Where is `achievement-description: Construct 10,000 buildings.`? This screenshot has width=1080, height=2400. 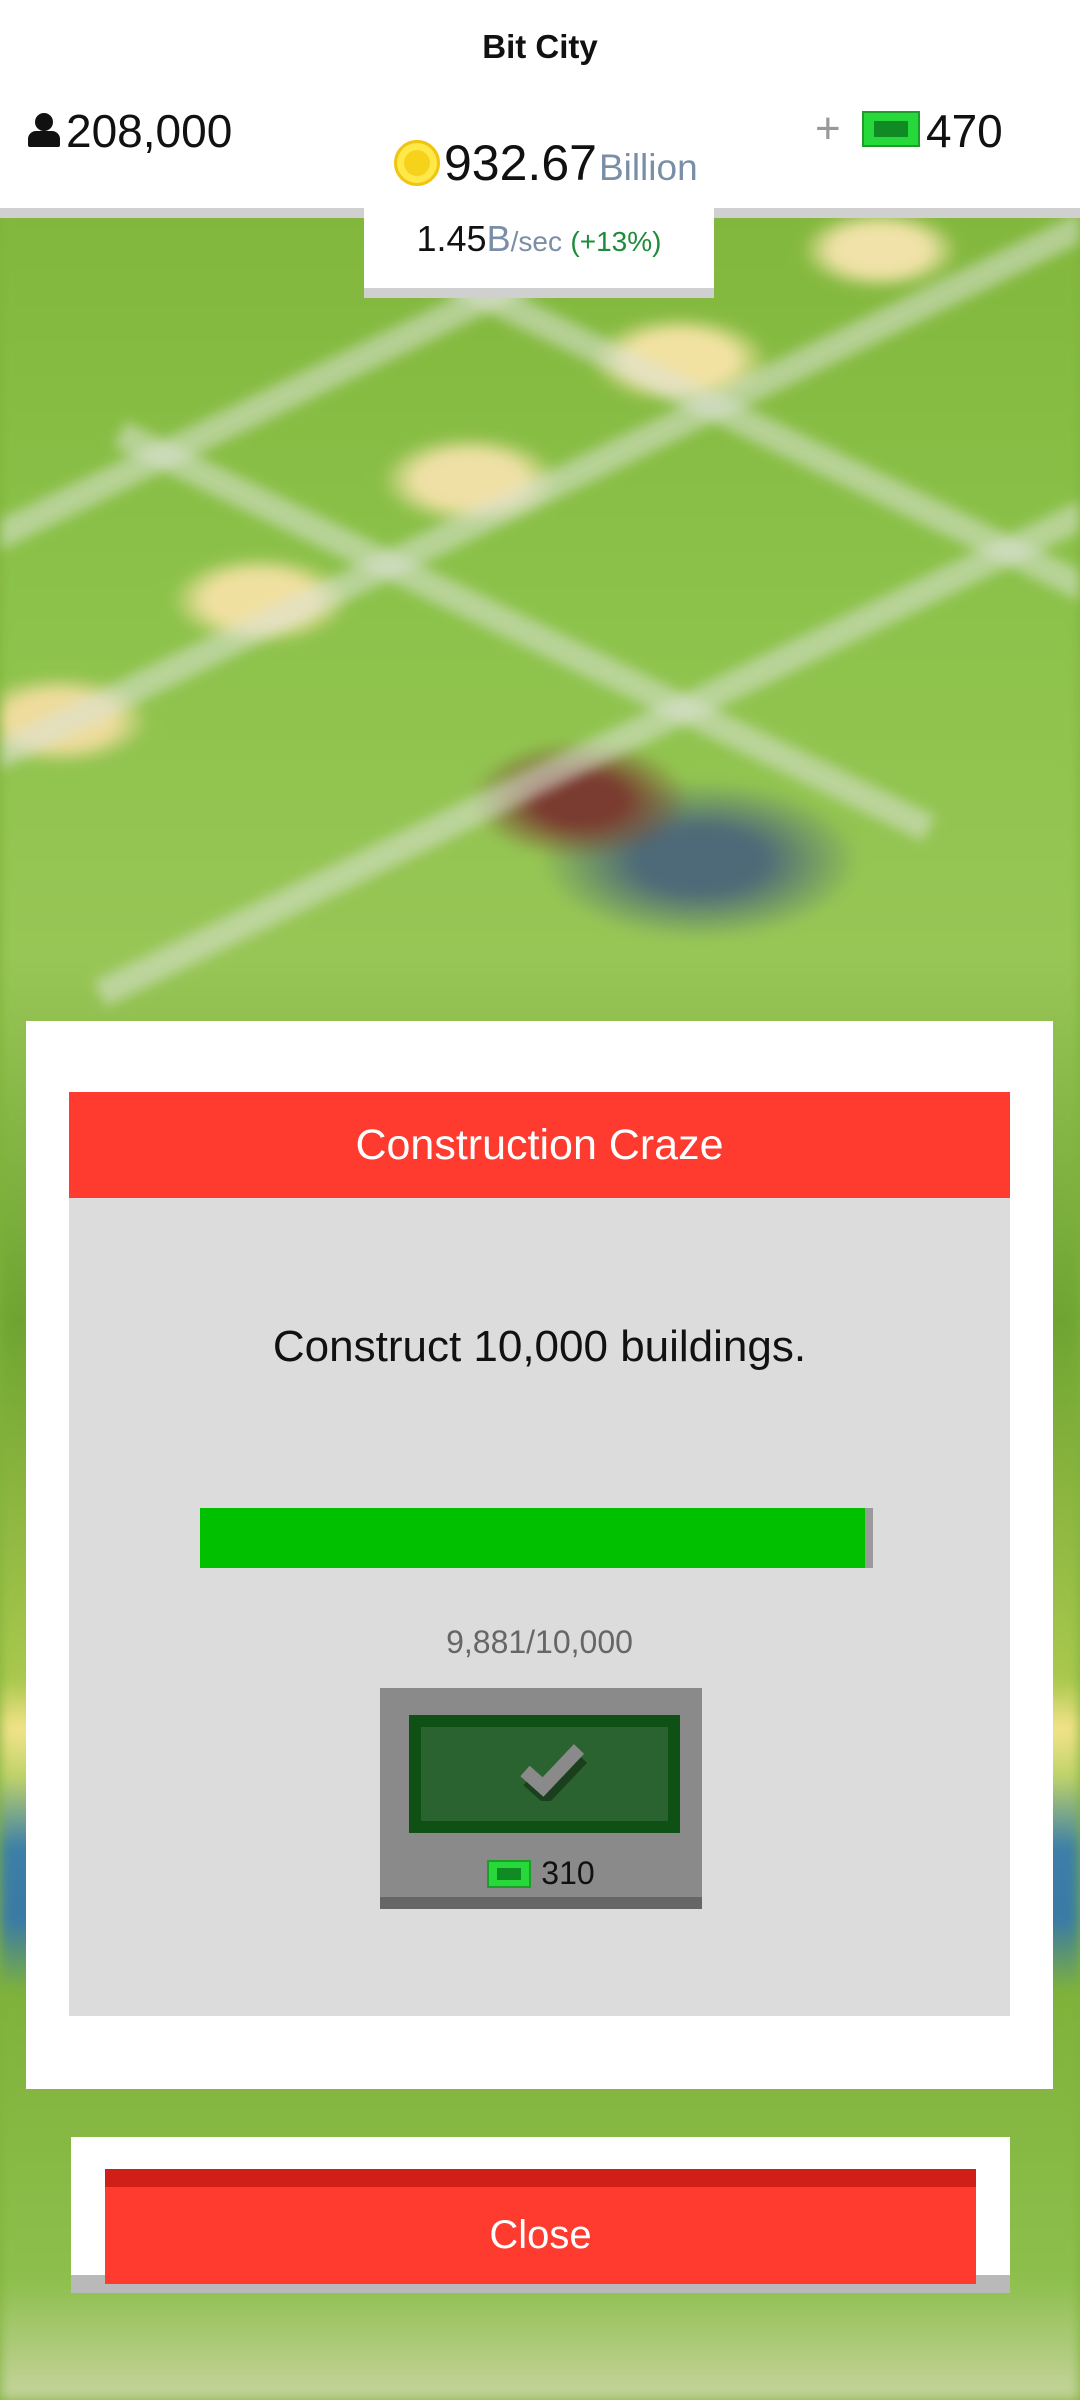 achievement-description: Construct 10,000 buildings. is located at coordinates (539, 1346).